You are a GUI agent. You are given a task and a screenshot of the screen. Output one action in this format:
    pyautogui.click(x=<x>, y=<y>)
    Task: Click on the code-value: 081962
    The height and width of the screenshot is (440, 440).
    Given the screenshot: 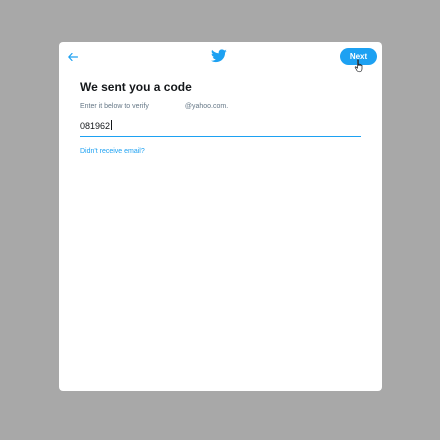 What is the action you would take?
    pyautogui.click(x=95, y=126)
    